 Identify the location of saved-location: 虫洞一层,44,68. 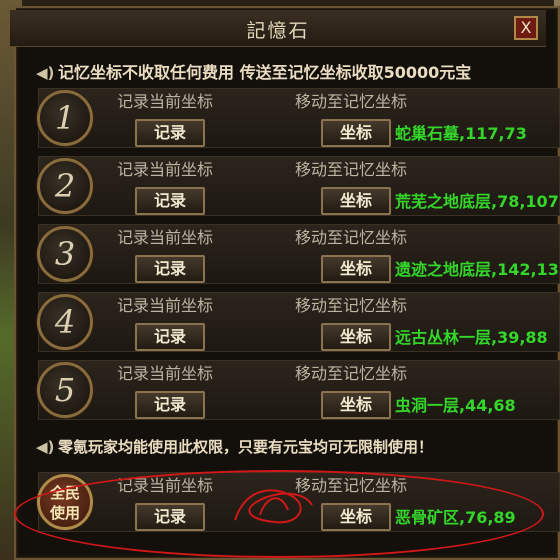
(455, 405).